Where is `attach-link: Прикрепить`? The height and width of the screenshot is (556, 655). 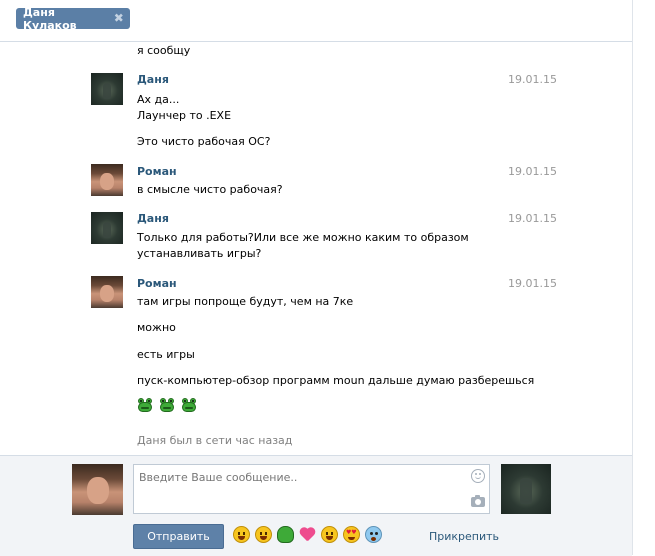 attach-link: Прикрепить is located at coordinates (464, 536).